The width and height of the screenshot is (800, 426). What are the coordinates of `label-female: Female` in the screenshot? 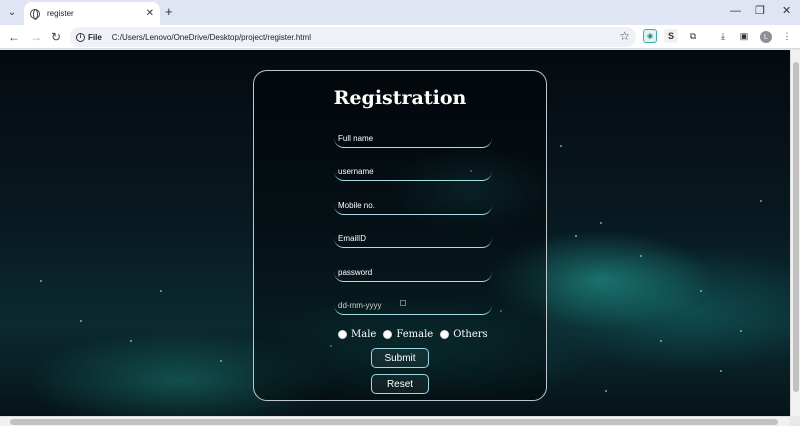 It's located at (415, 334).